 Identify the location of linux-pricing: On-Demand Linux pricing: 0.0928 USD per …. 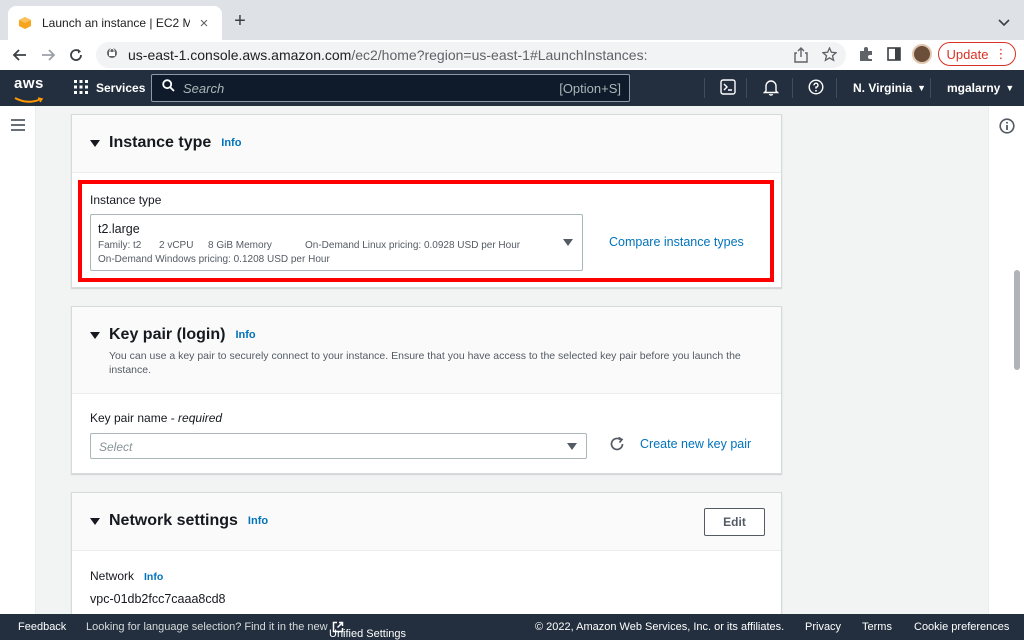
(413, 245).